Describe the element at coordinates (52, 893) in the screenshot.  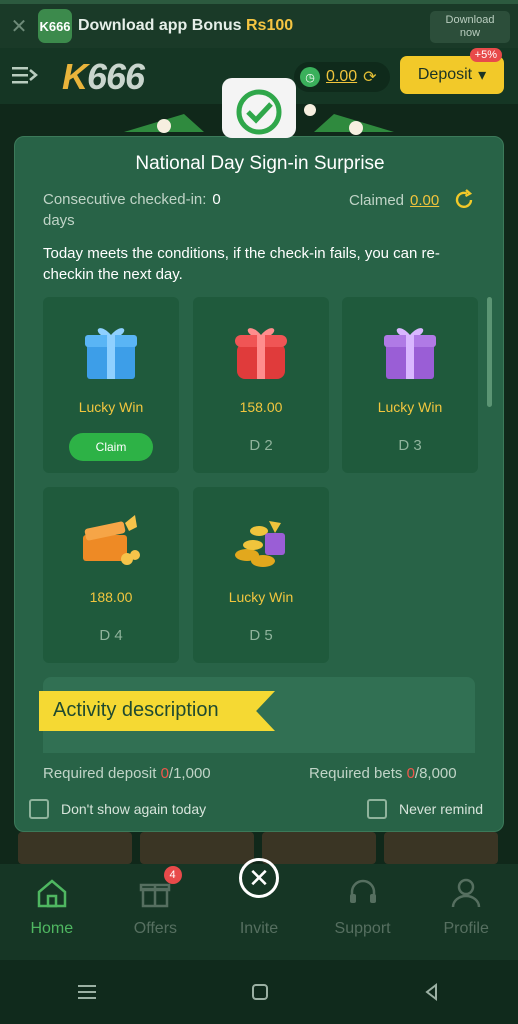
I see `home-icon` at that location.